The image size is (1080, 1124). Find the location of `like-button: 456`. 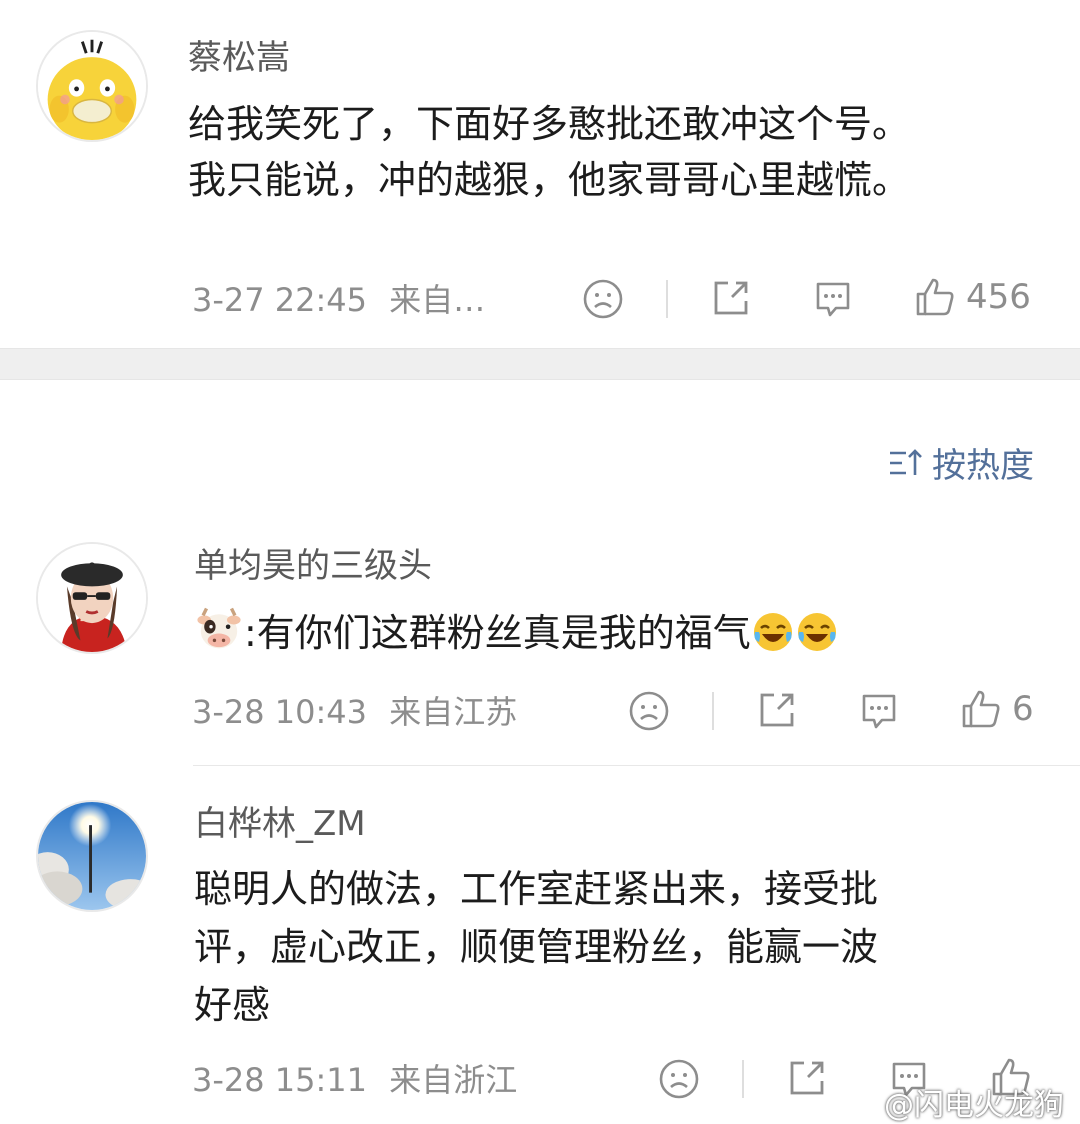

like-button: 456 is located at coordinates (972, 297).